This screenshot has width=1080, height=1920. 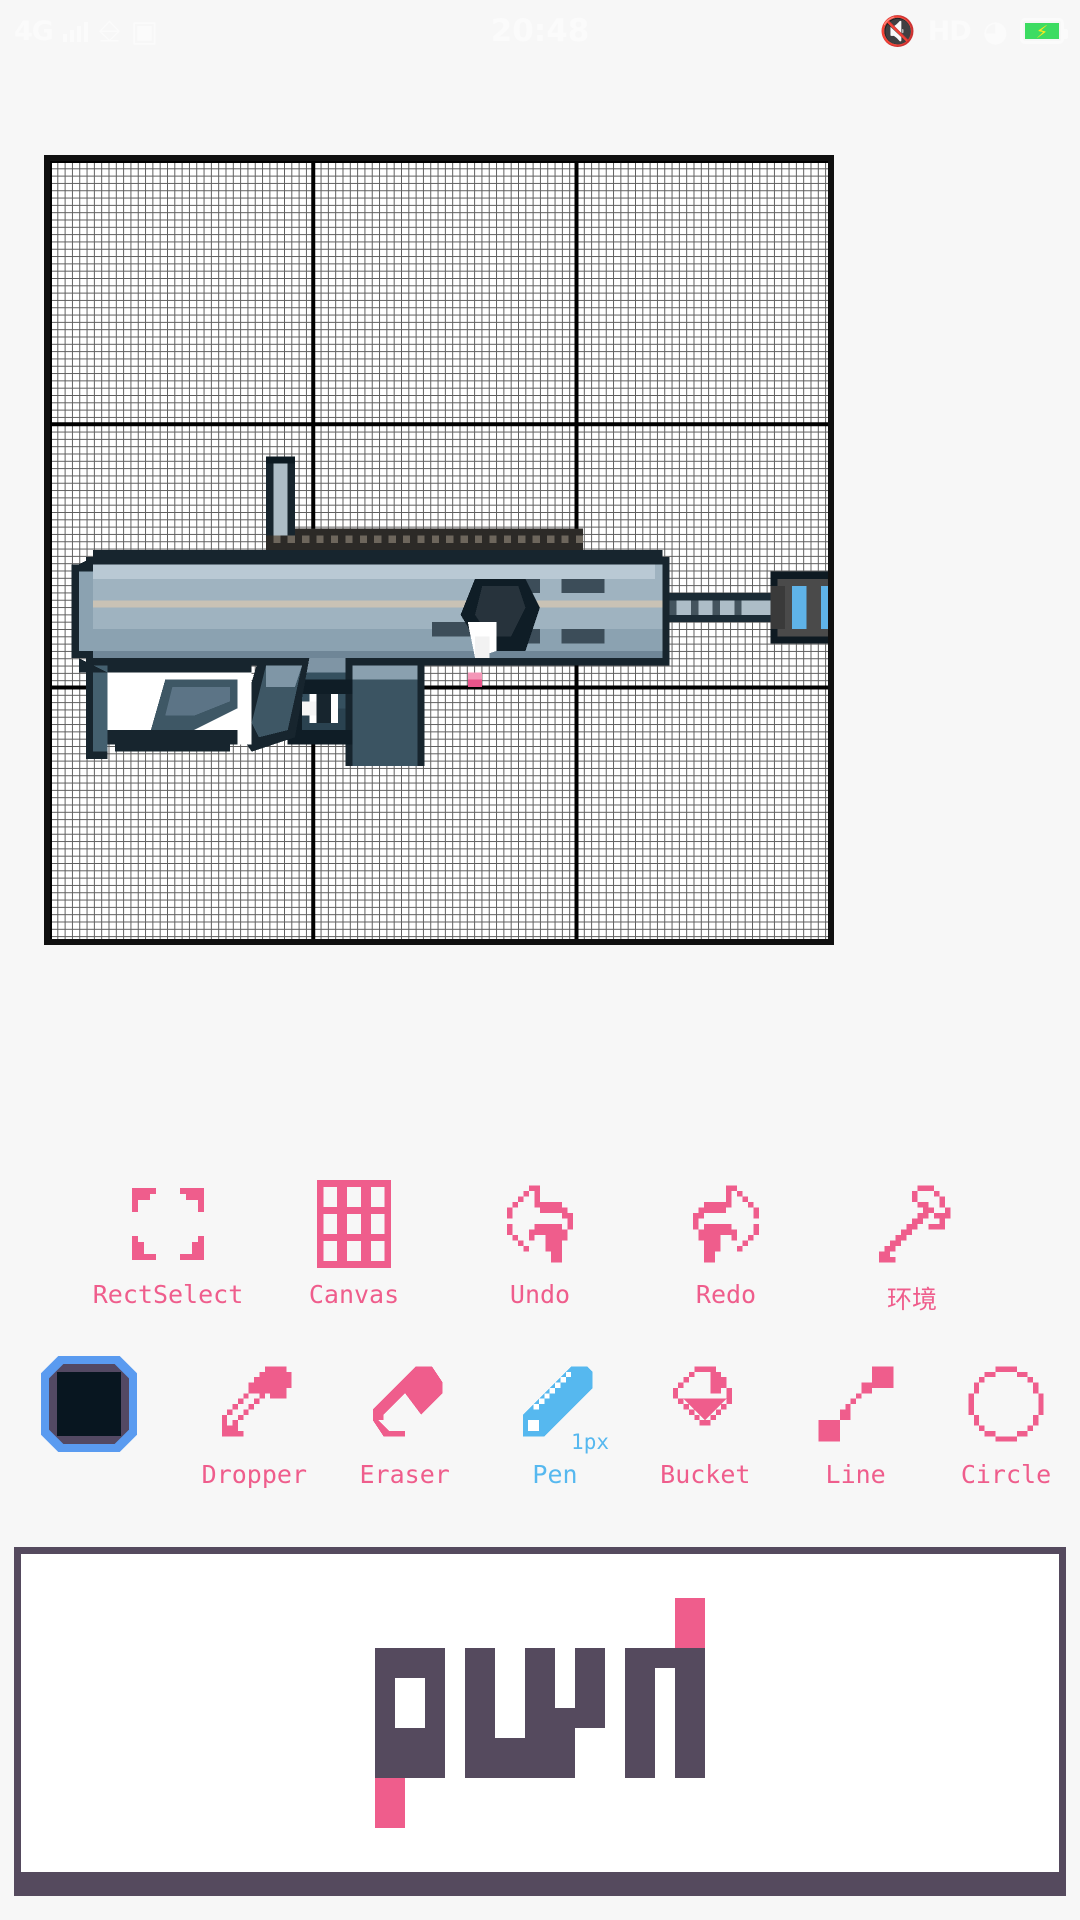 What do you see at coordinates (726, 1294) in the screenshot?
I see `tool-label: Redo` at bounding box center [726, 1294].